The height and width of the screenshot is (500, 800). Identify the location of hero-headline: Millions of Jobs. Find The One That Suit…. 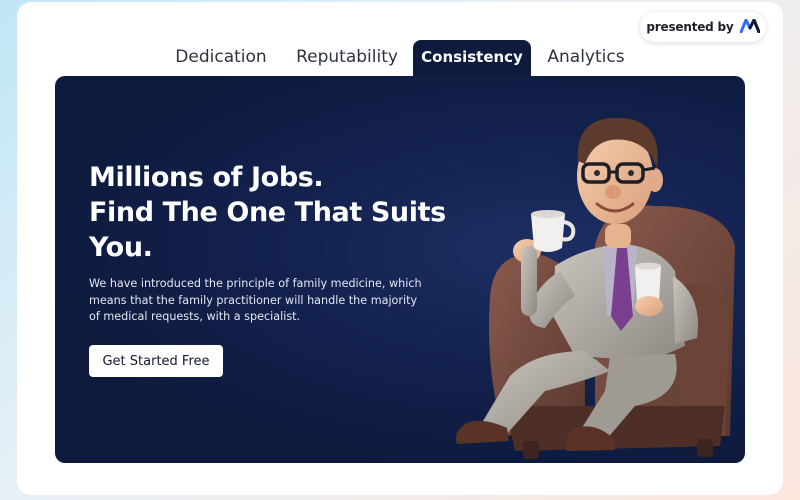
(267, 212).